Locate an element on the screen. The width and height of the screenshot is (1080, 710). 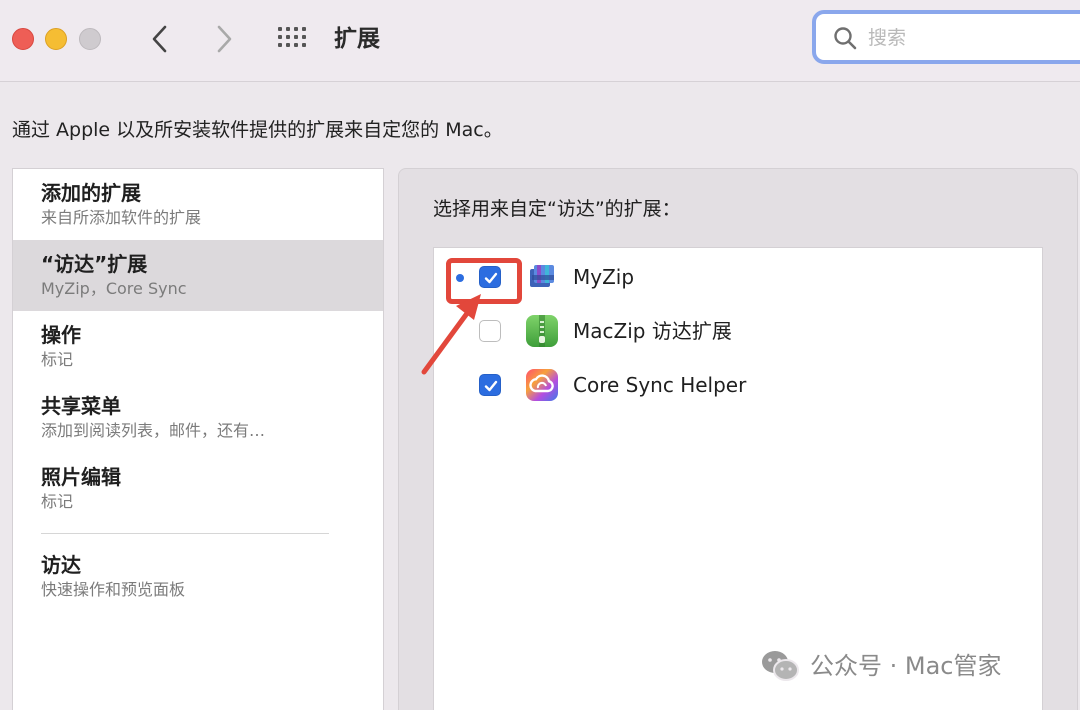
core-sync-checkbox is located at coordinates (490, 385).